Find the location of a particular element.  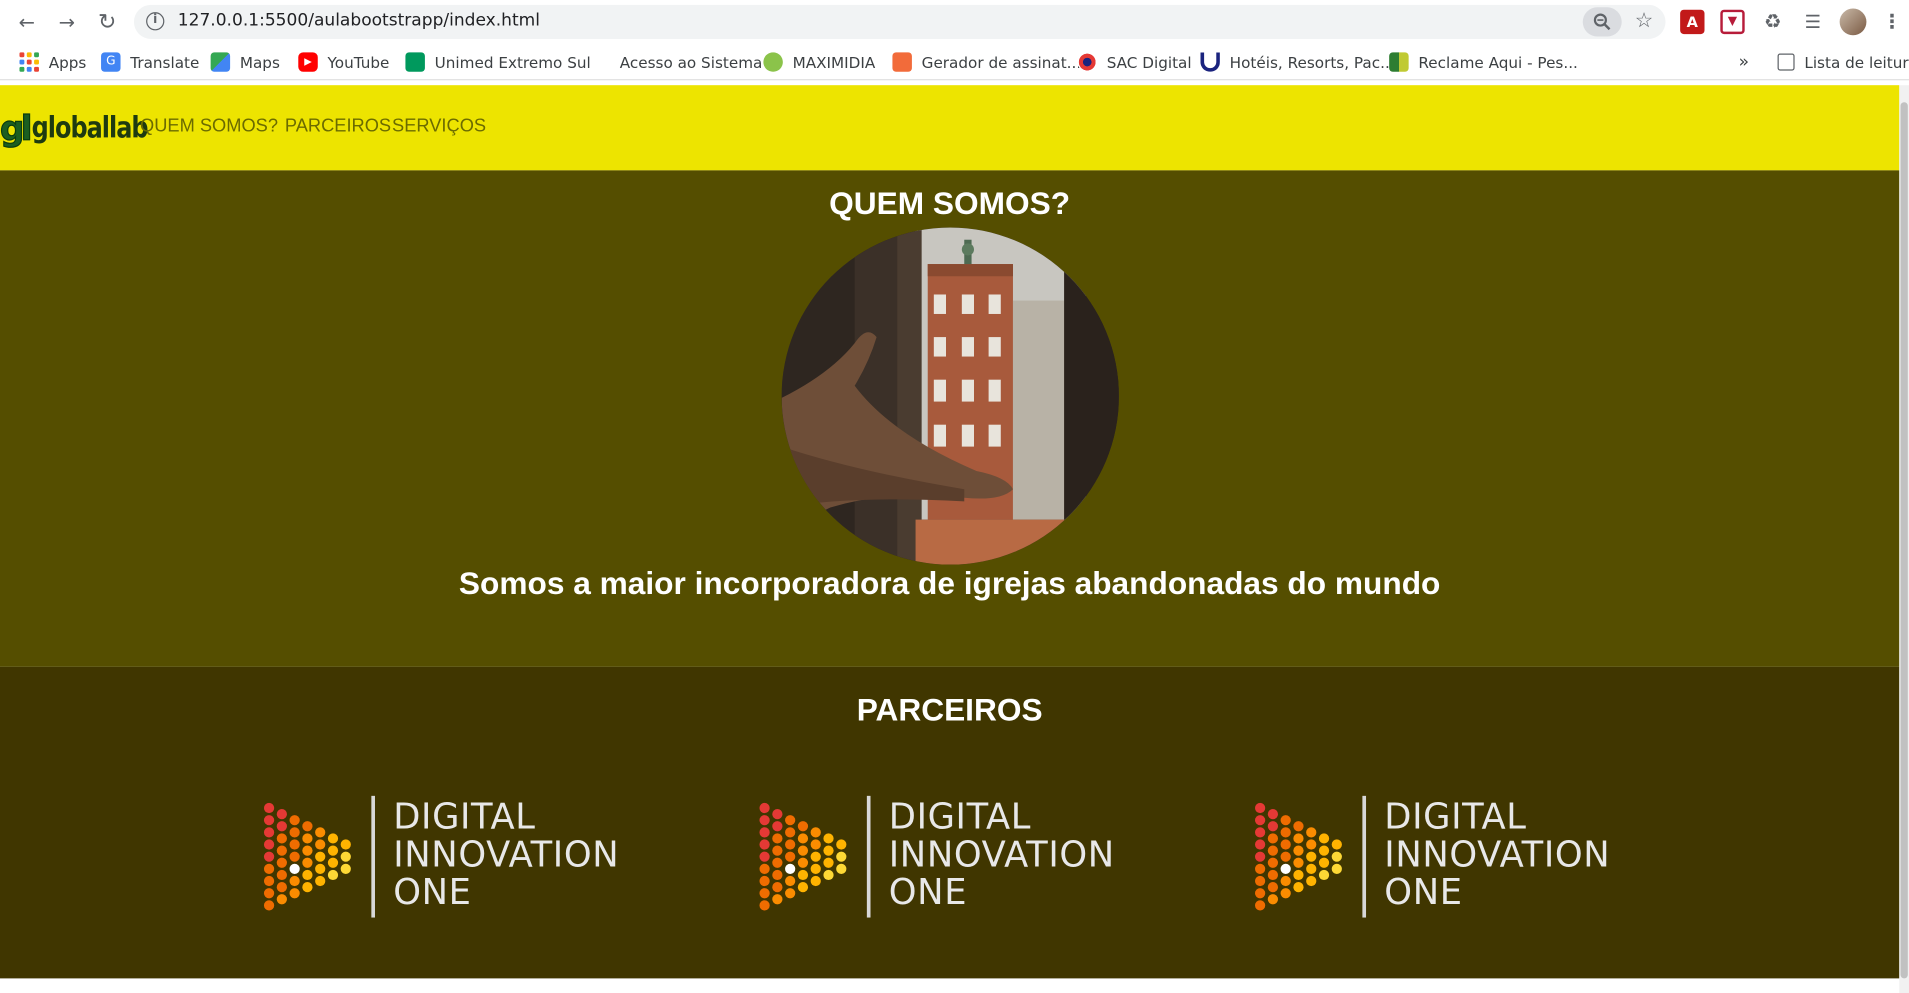

gerador-icon is located at coordinates (902, 62).